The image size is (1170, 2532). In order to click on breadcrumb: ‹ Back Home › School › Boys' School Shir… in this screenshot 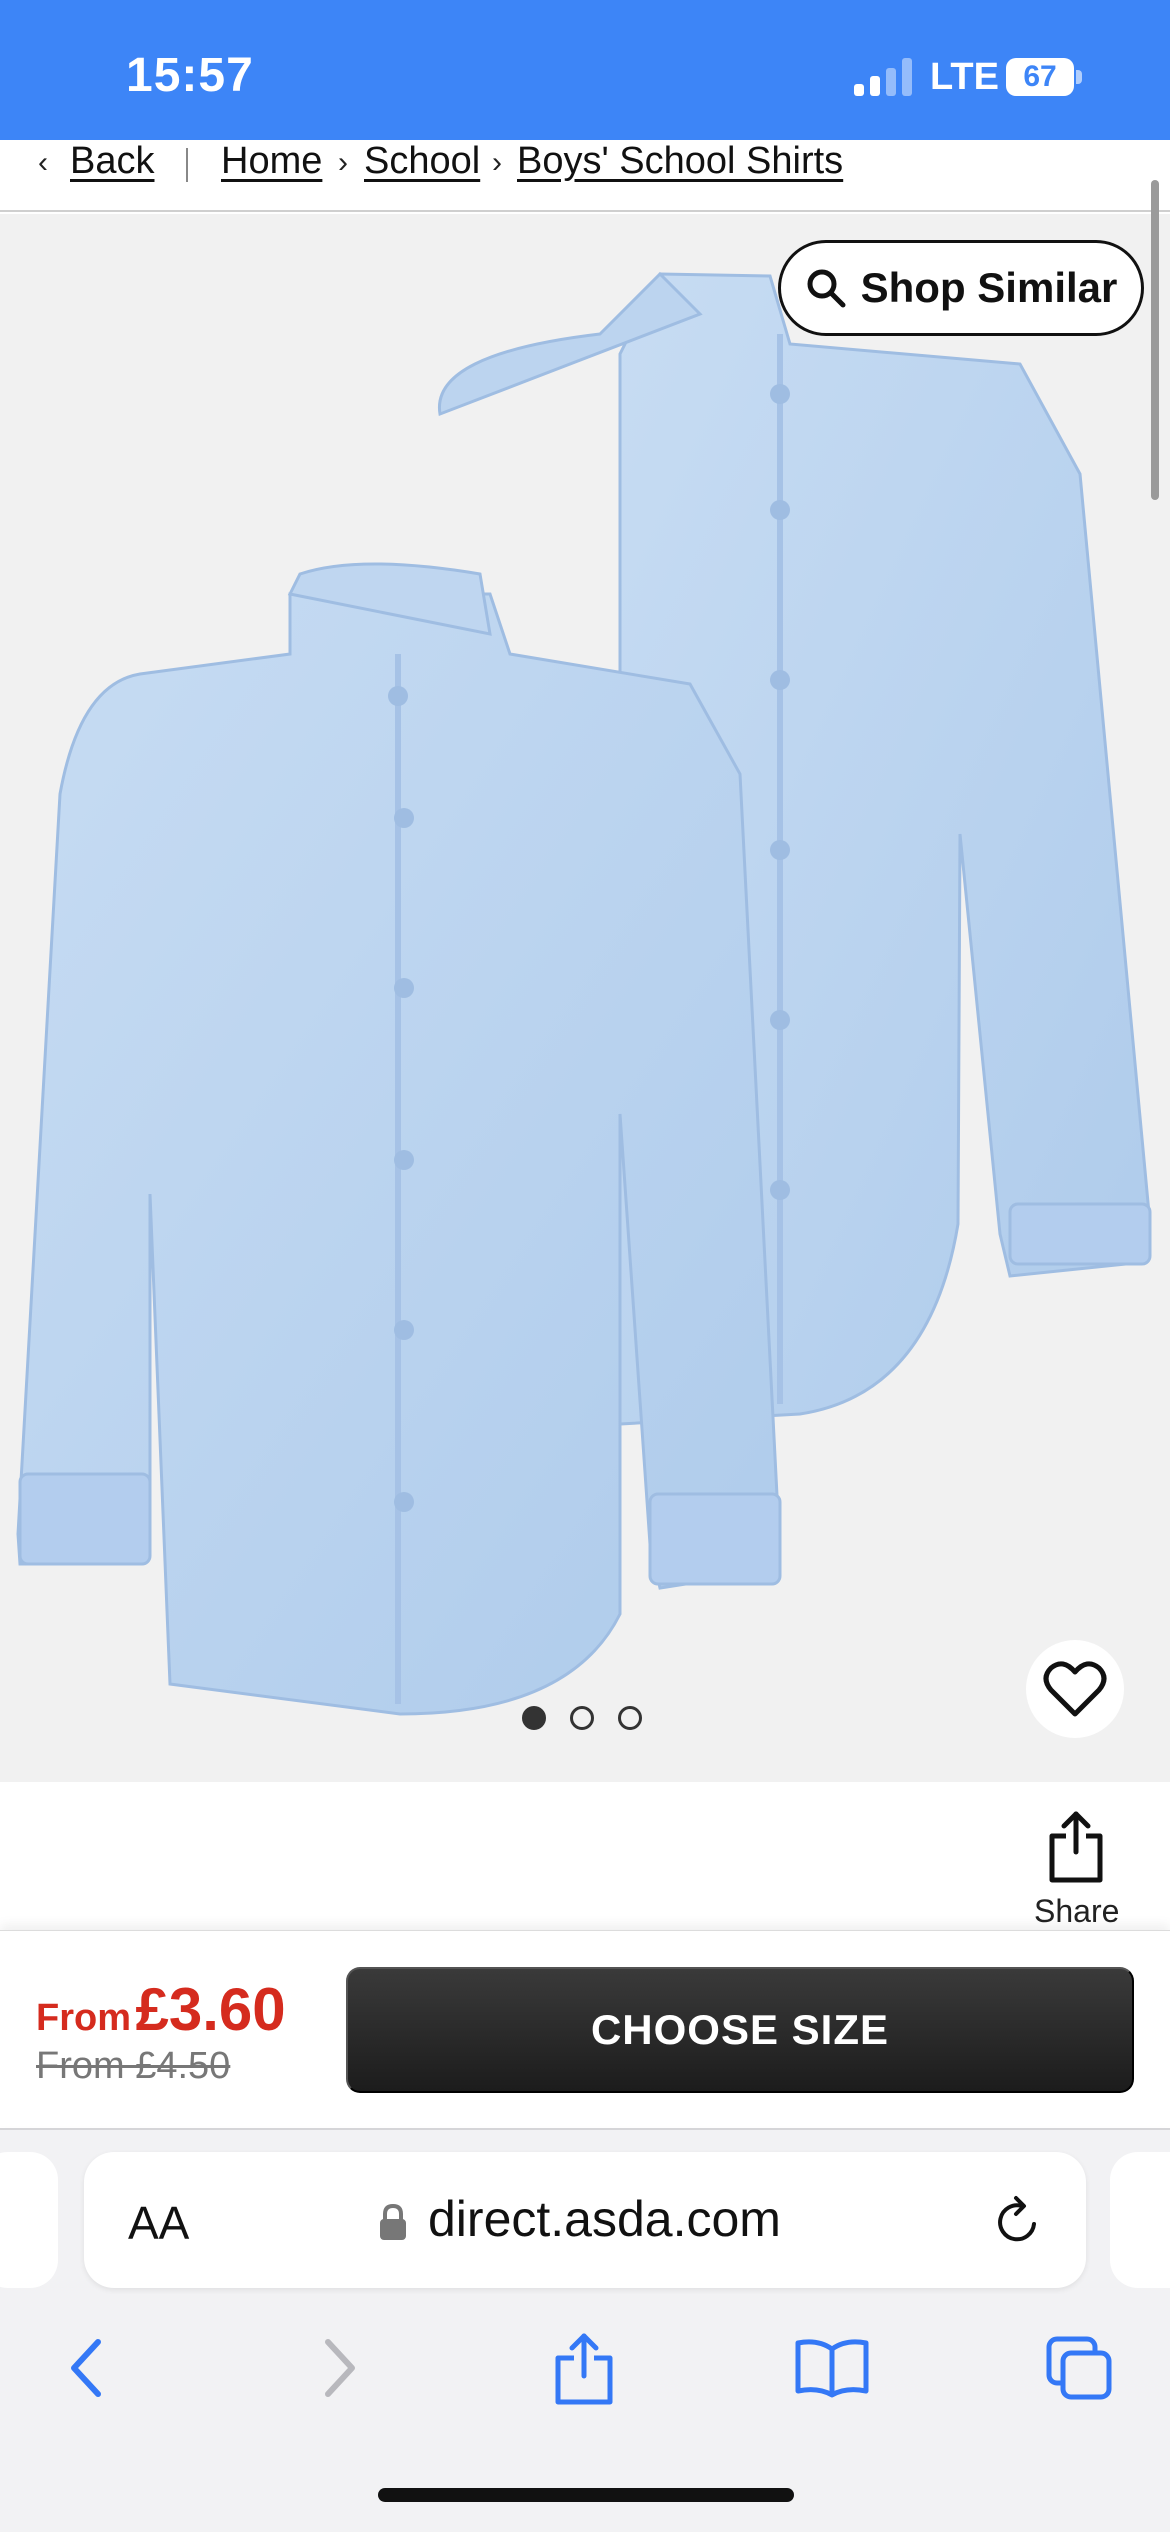, I will do `click(585, 176)`.